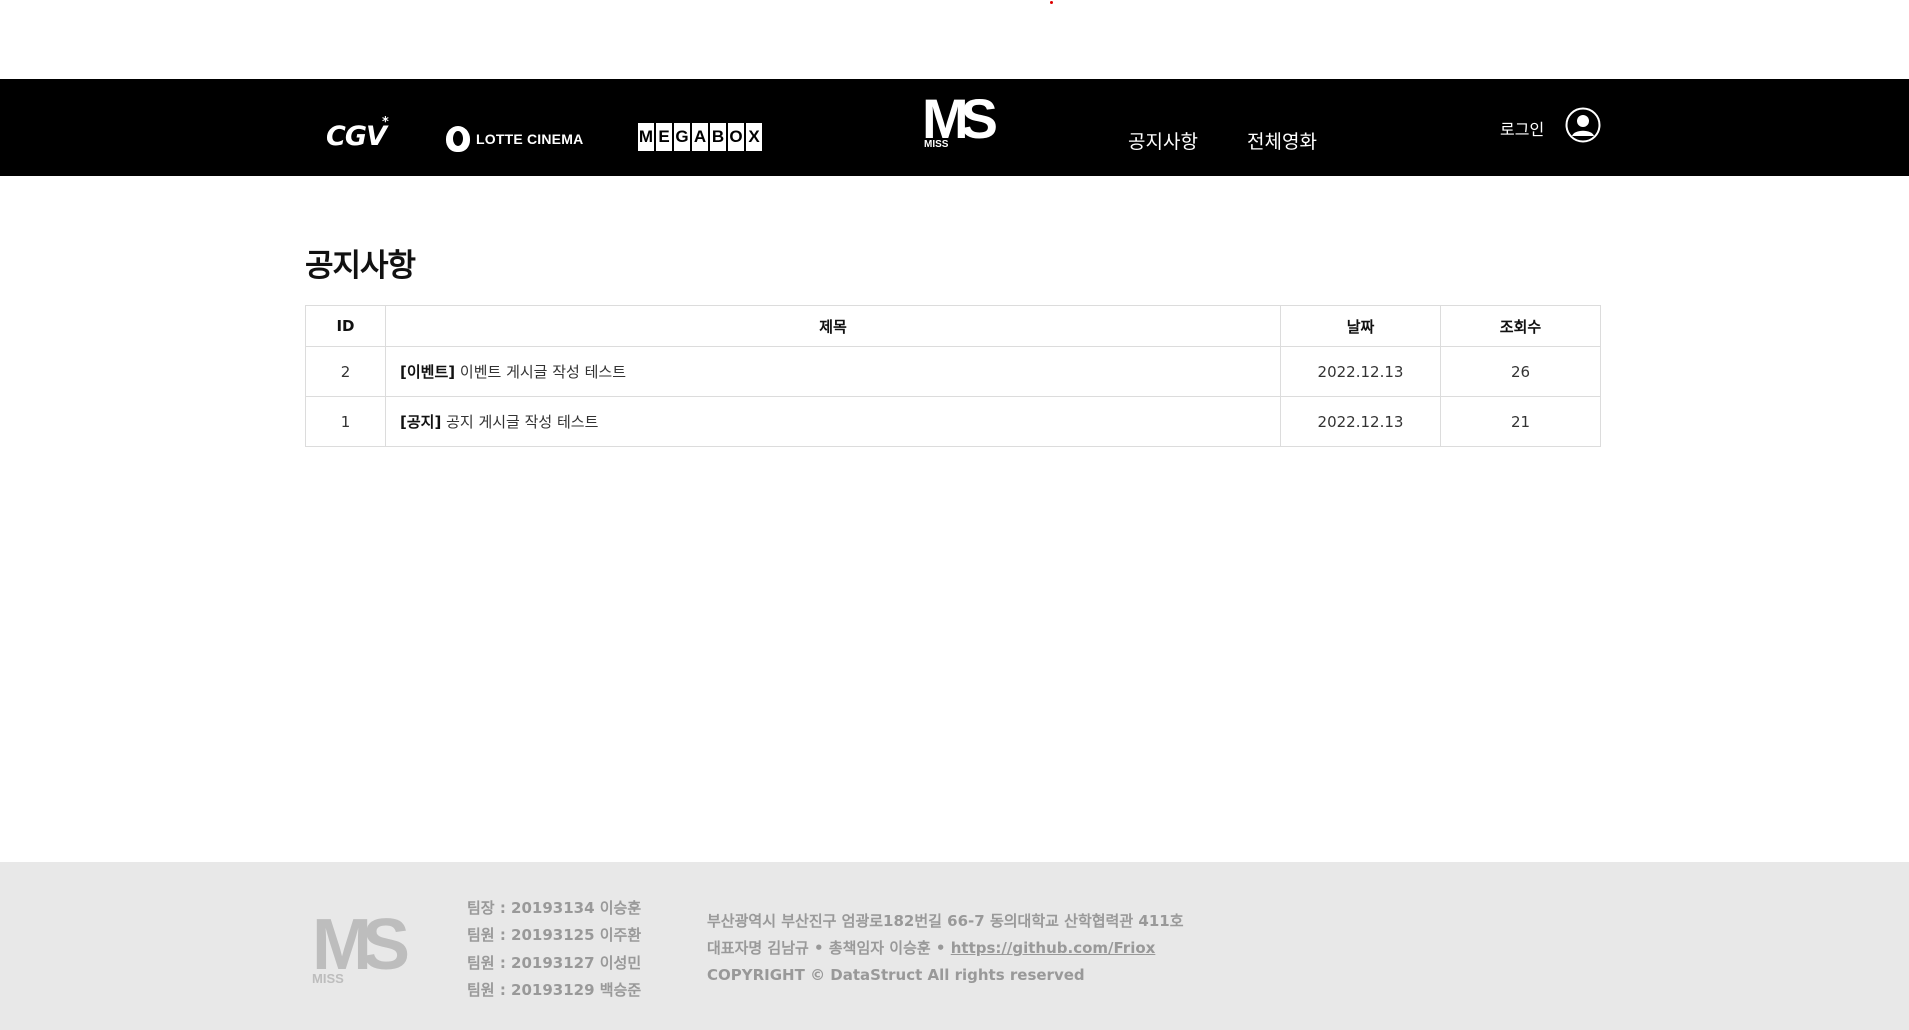 Image resolution: width=1909 pixels, height=1030 pixels. I want to click on megabox-letter: O, so click(736, 137).